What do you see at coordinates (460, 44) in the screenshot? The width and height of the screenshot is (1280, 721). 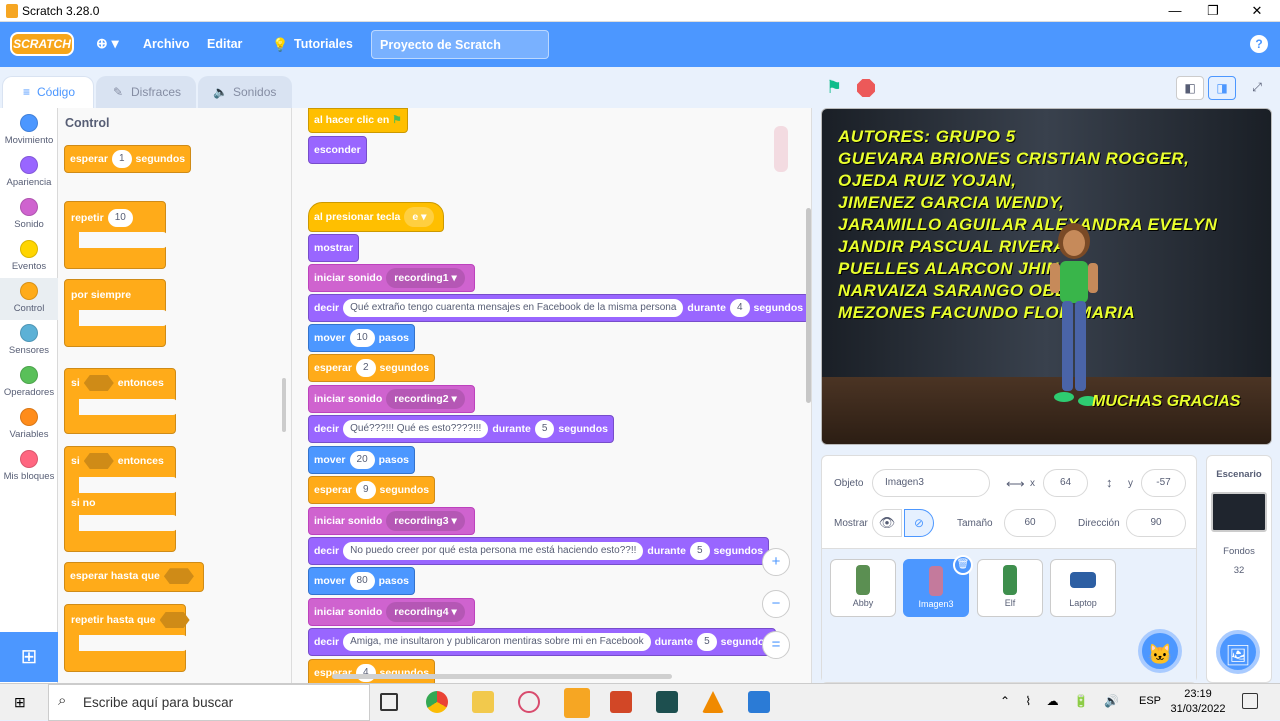 I see `project-title-input: Proyecto de Scratch` at bounding box center [460, 44].